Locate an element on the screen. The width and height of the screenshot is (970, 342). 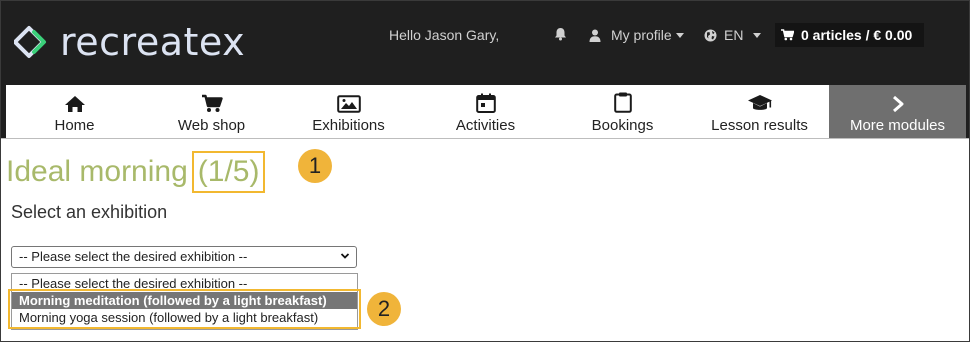
notifications-button is located at coordinates (560, 34).